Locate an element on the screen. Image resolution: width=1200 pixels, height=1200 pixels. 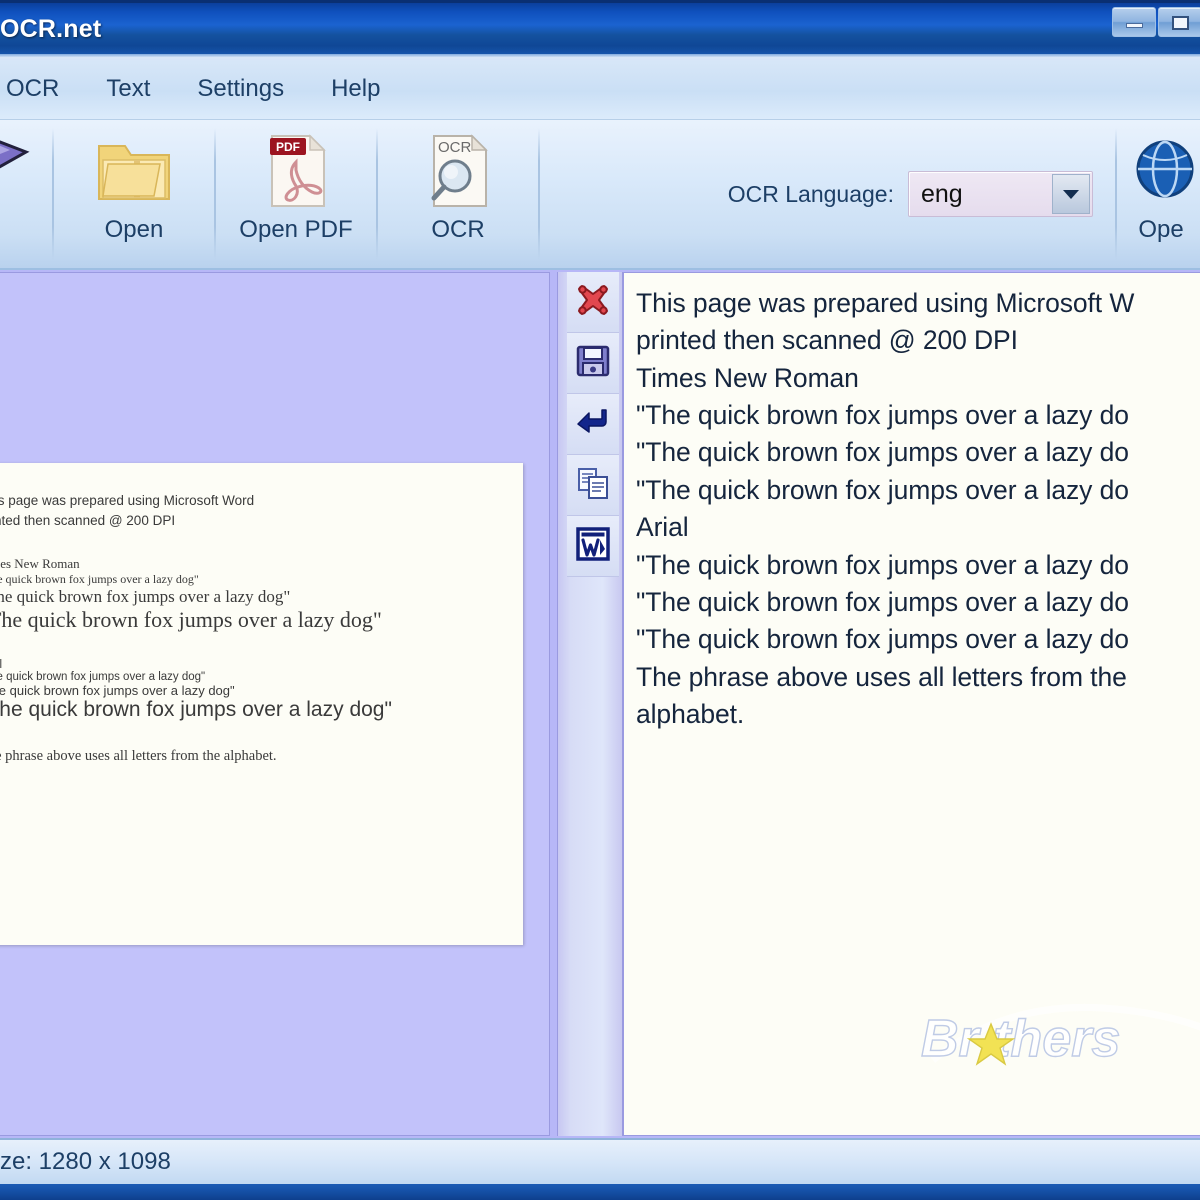
microsoft-word-icon is located at coordinates (593, 546).